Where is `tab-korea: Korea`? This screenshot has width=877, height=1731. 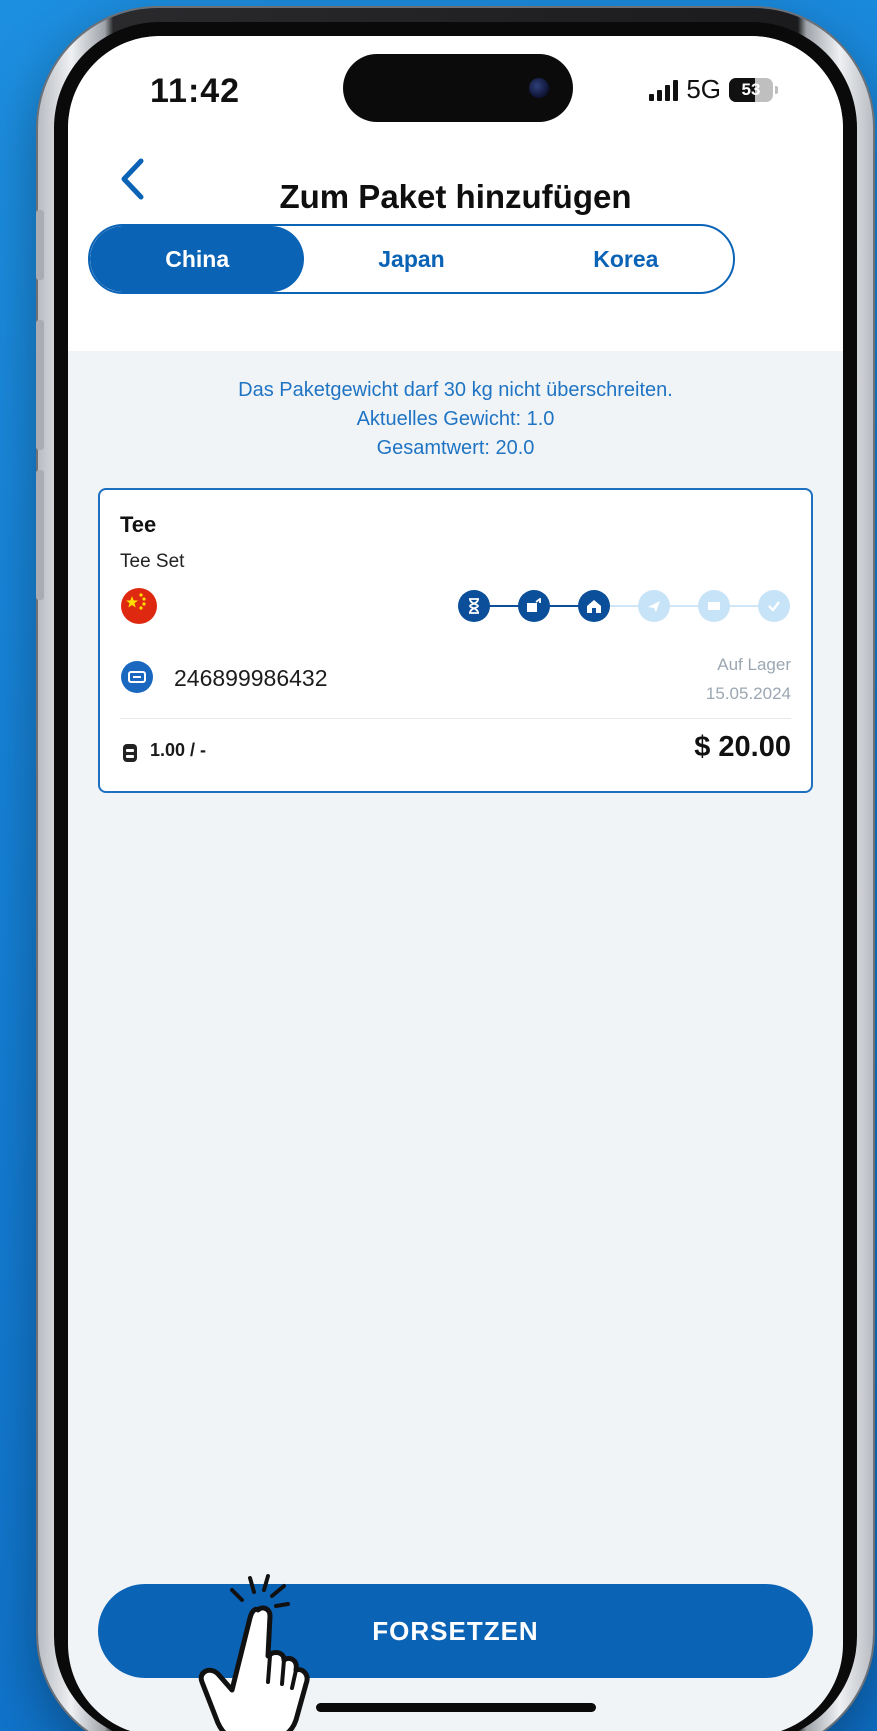 tab-korea: Korea is located at coordinates (626, 259).